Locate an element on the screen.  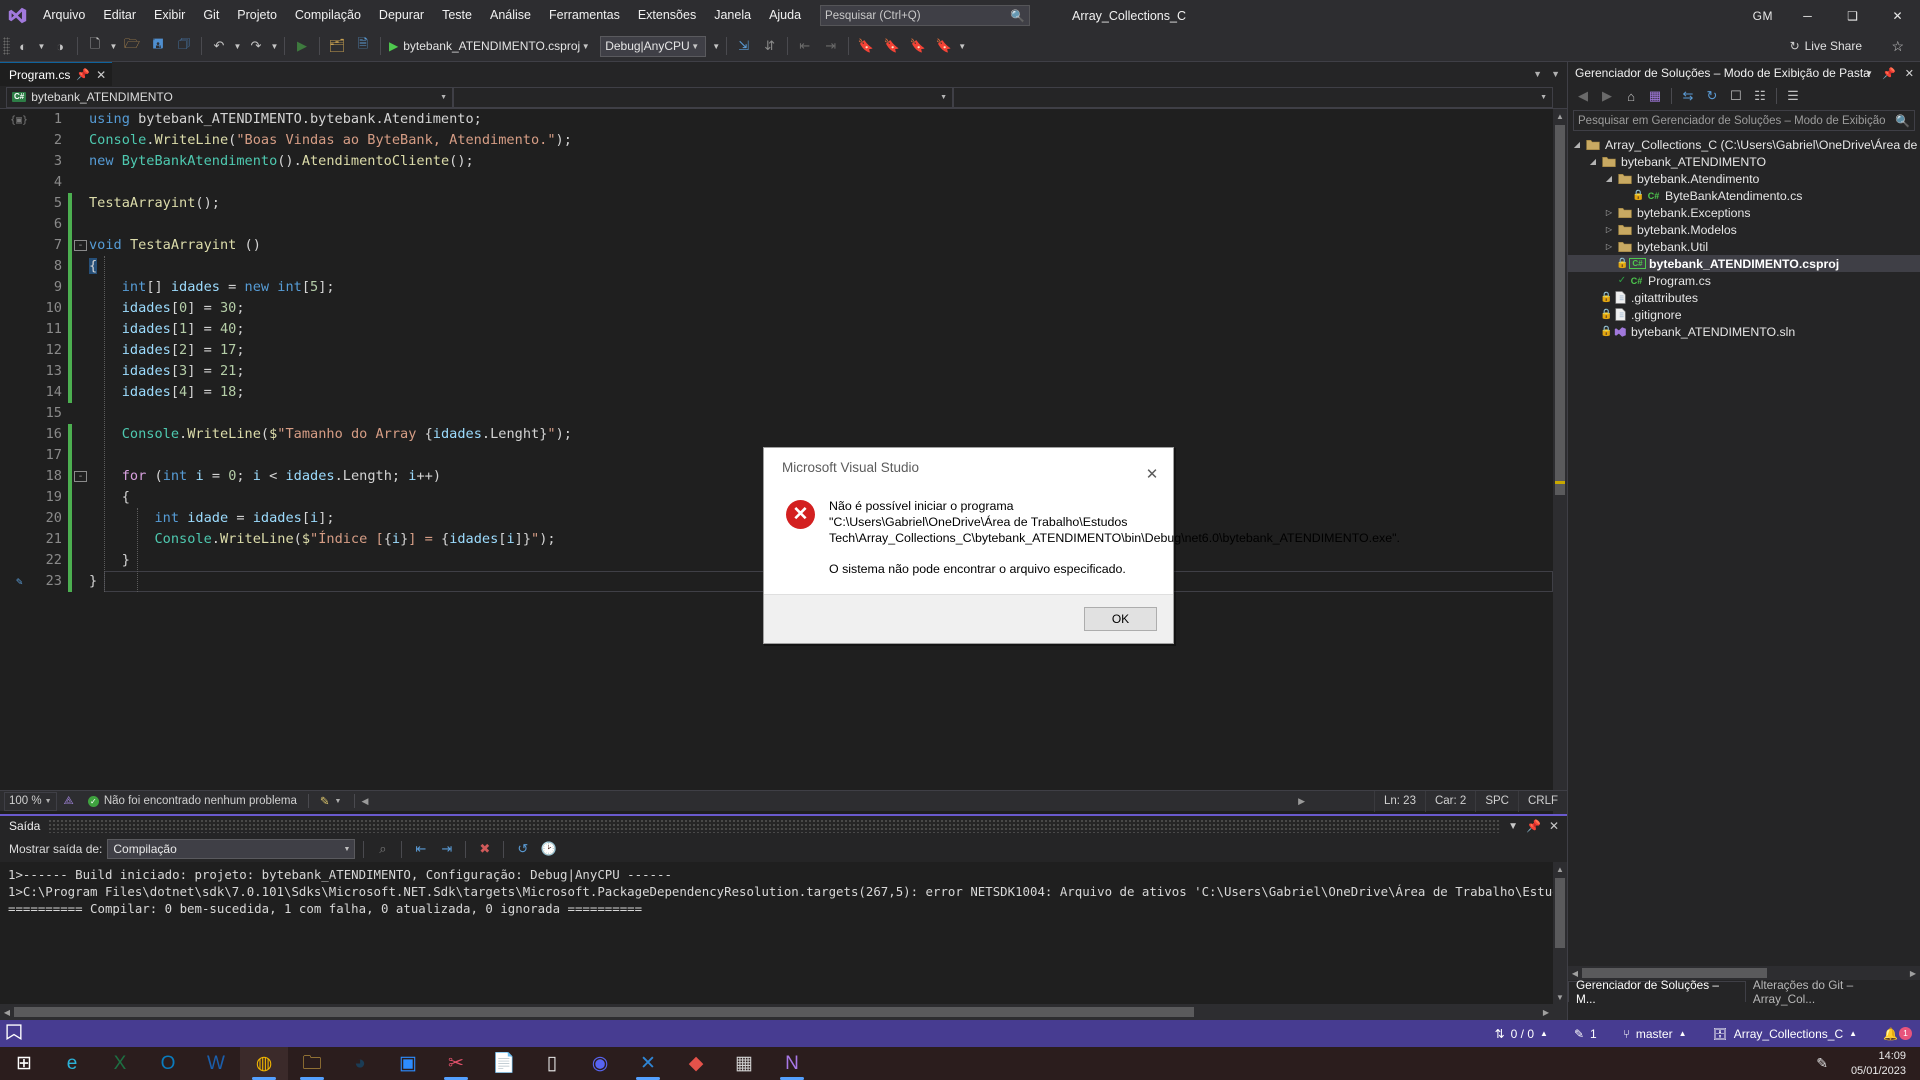
output-hscroll-thumb is located at coordinates (604, 1012).